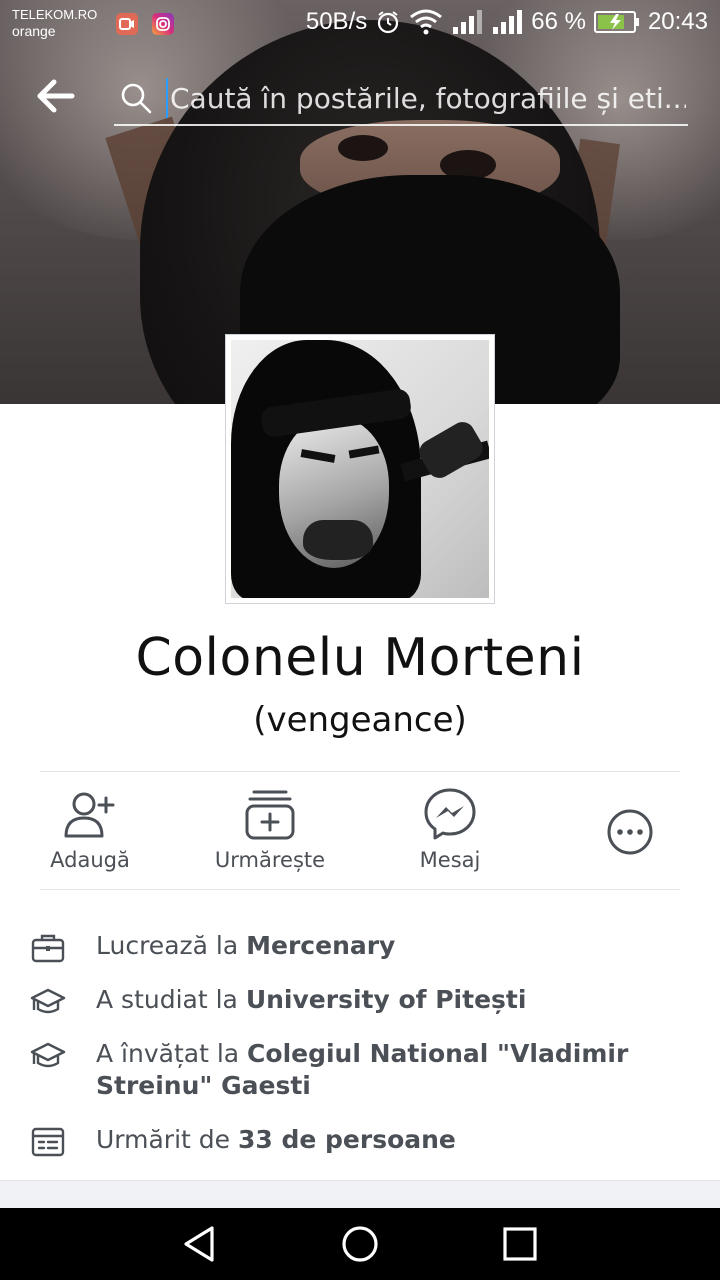 This screenshot has height=1280, width=720. Describe the element at coordinates (426, 22) in the screenshot. I see `wifi-icon` at that location.